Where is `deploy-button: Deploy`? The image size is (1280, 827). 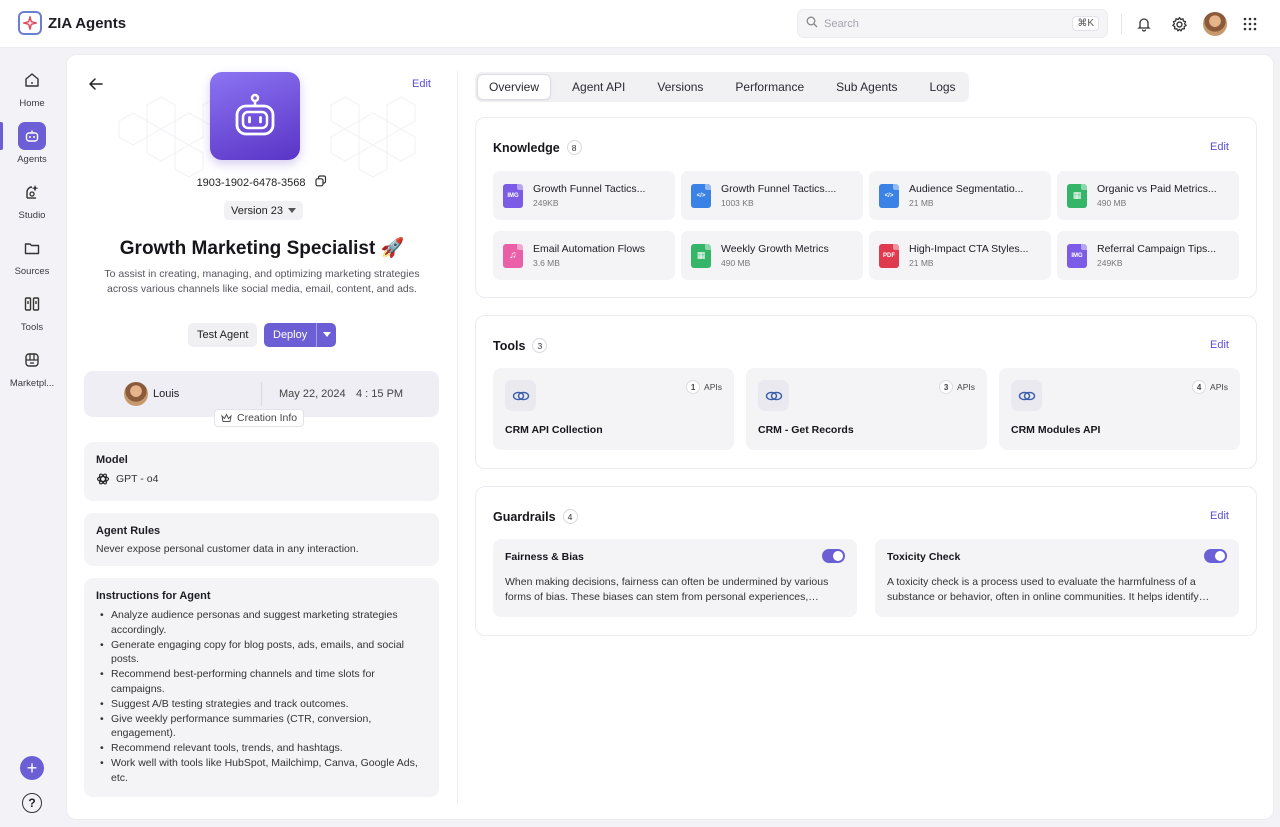
deploy-button: Deploy is located at coordinates (300, 335).